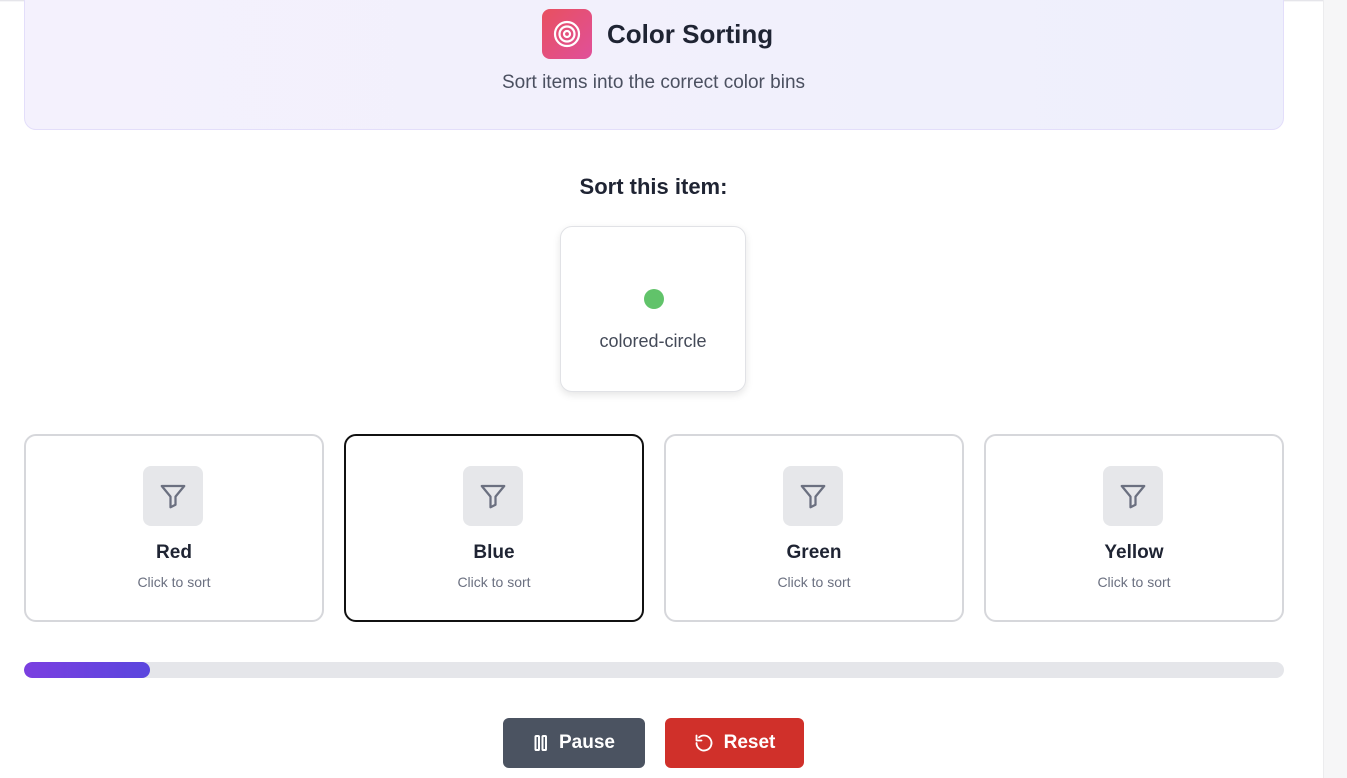 The image size is (1347, 778). What do you see at coordinates (1134, 552) in the screenshot?
I see `bin-name: Yellow` at bounding box center [1134, 552].